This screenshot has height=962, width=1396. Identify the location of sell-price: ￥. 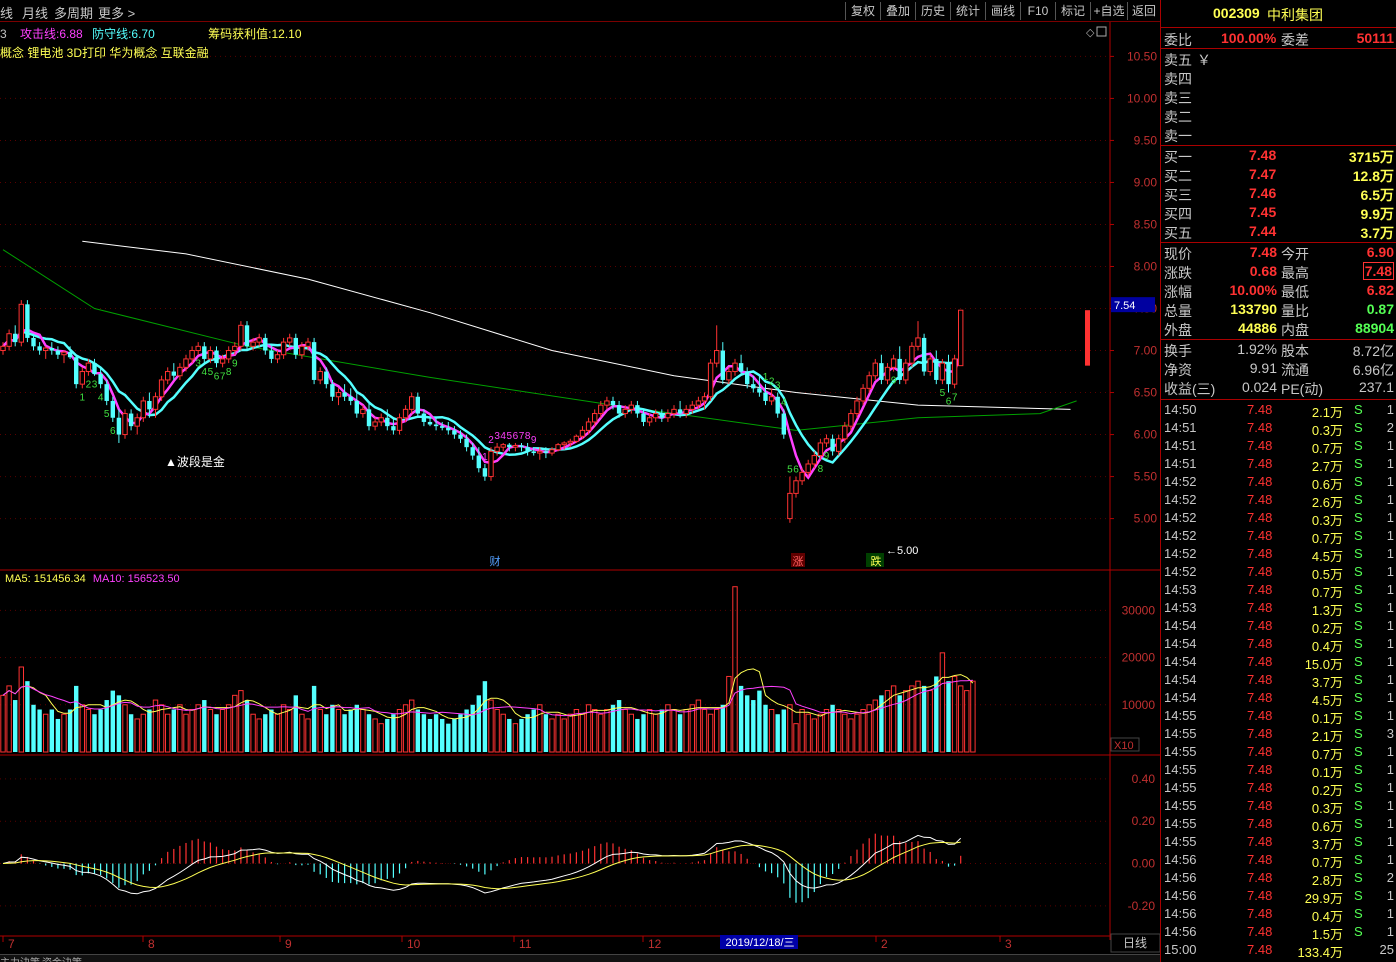
(1204, 60).